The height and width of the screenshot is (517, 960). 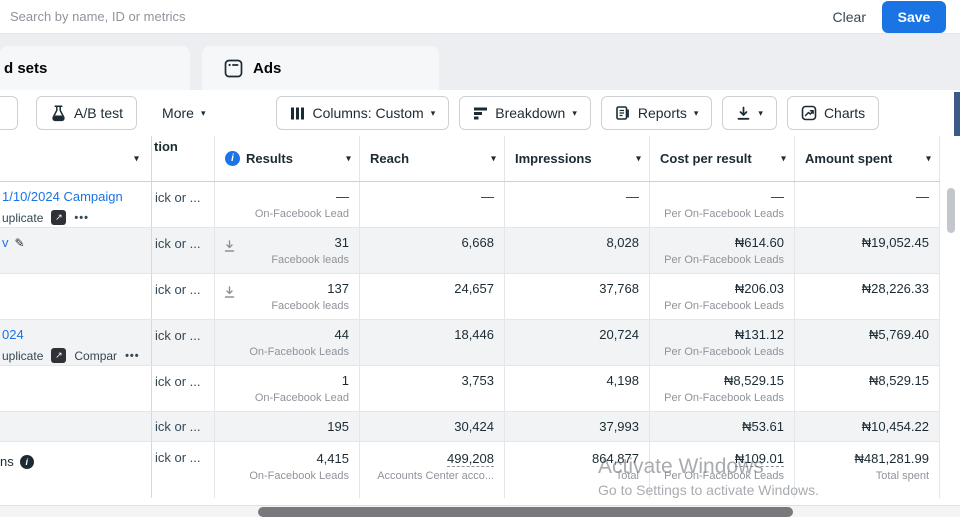 What do you see at coordinates (577, 426) in the screenshot?
I see `impressions-cell: 37,993` at bounding box center [577, 426].